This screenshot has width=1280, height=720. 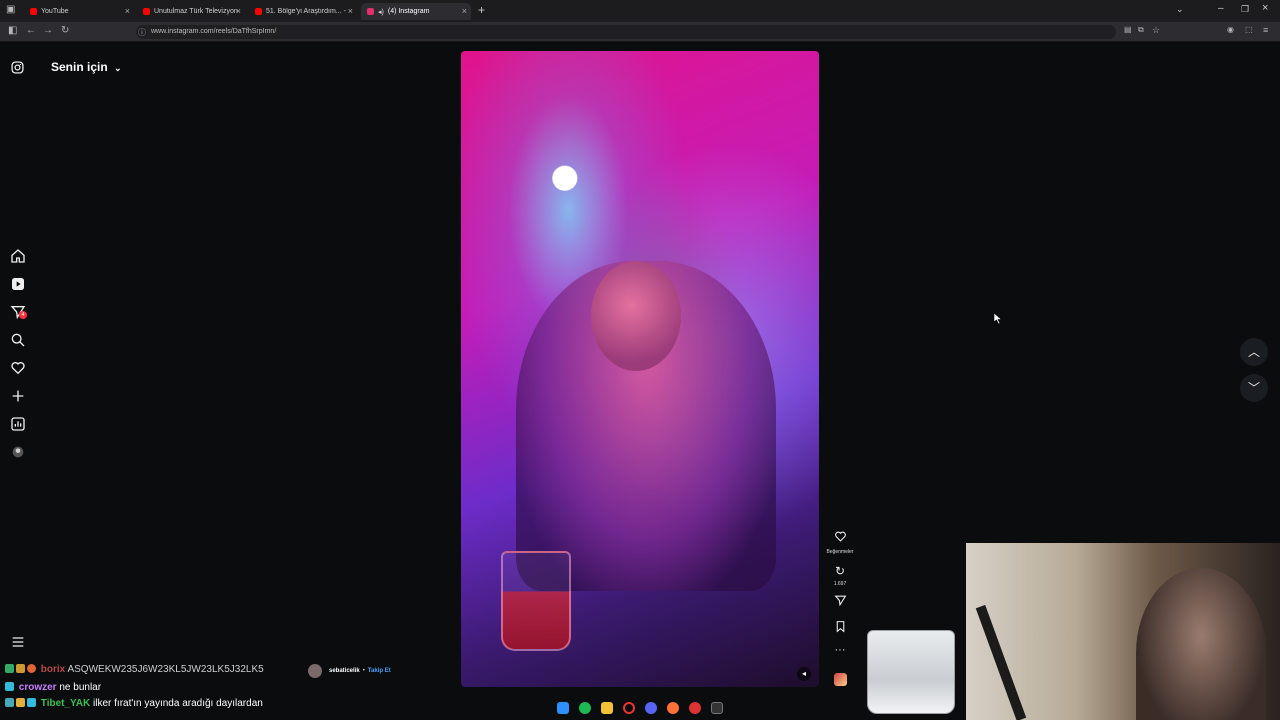 What do you see at coordinates (18, 424) in the screenshot?
I see `dashboard-icon` at bounding box center [18, 424].